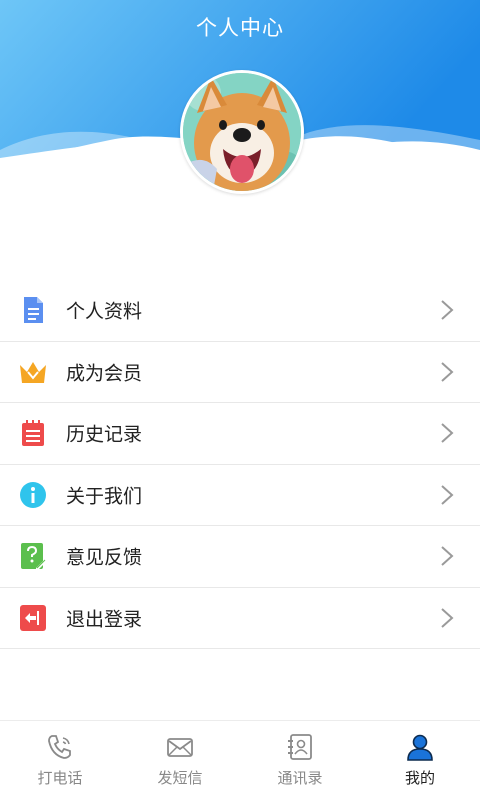 The width and height of the screenshot is (480, 800). I want to click on menu-item-label: 退出登录, so click(104, 619).